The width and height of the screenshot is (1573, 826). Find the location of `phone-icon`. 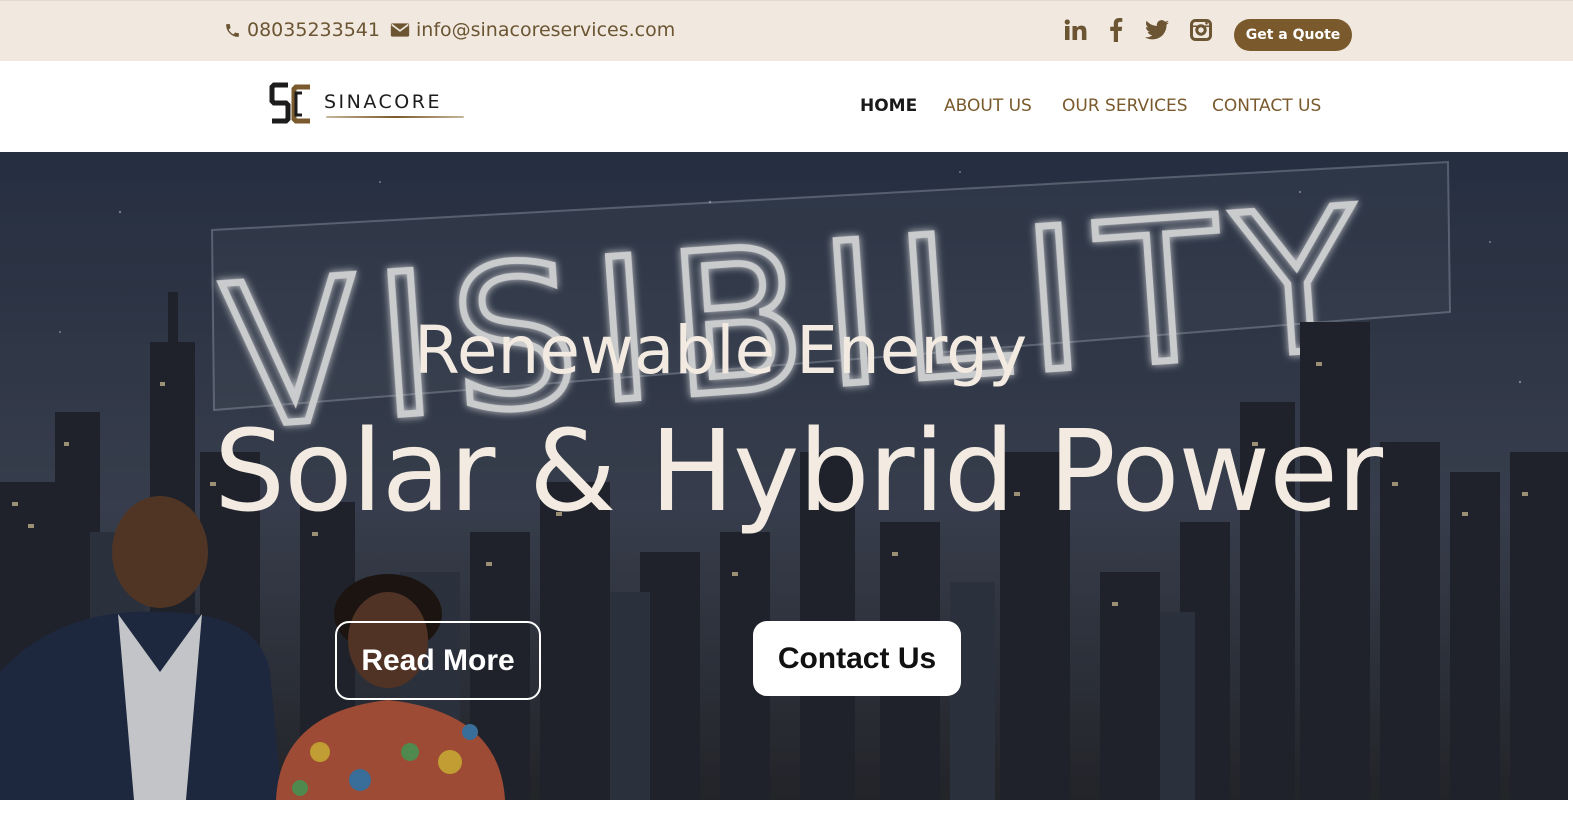

phone-icon is located at coordinates (232, 30).